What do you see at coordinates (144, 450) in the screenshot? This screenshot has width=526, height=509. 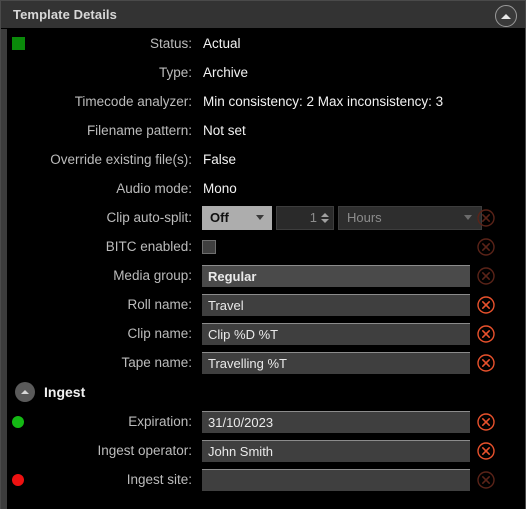 I see `property-label: Ingest operator:` at bounding box center [144, 450].